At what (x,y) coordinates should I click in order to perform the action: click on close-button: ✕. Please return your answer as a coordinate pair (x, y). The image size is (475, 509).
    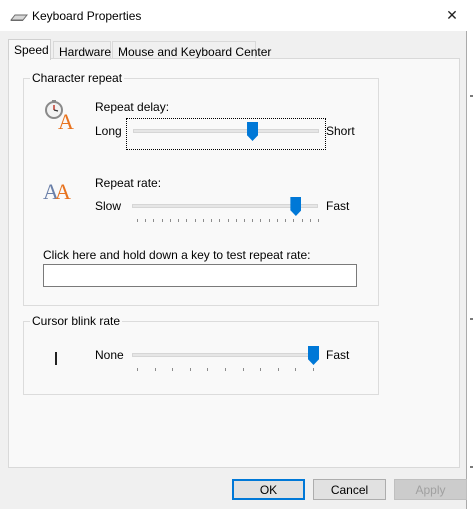
    Looking at the image, I should click on (452, 15).